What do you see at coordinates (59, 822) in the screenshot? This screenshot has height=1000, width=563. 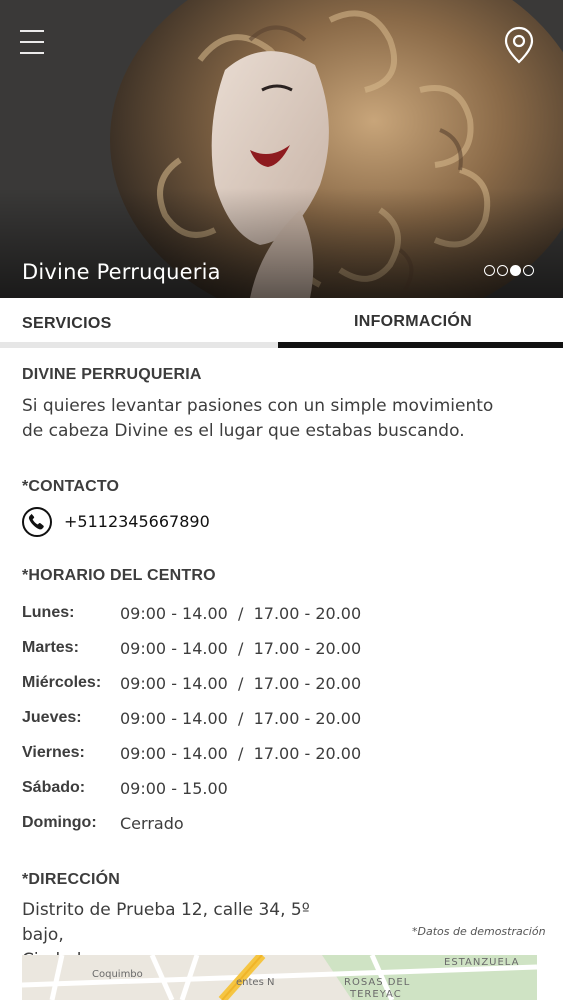 I see `schedule-day: Domingo:` at bounding box center [59, 822].